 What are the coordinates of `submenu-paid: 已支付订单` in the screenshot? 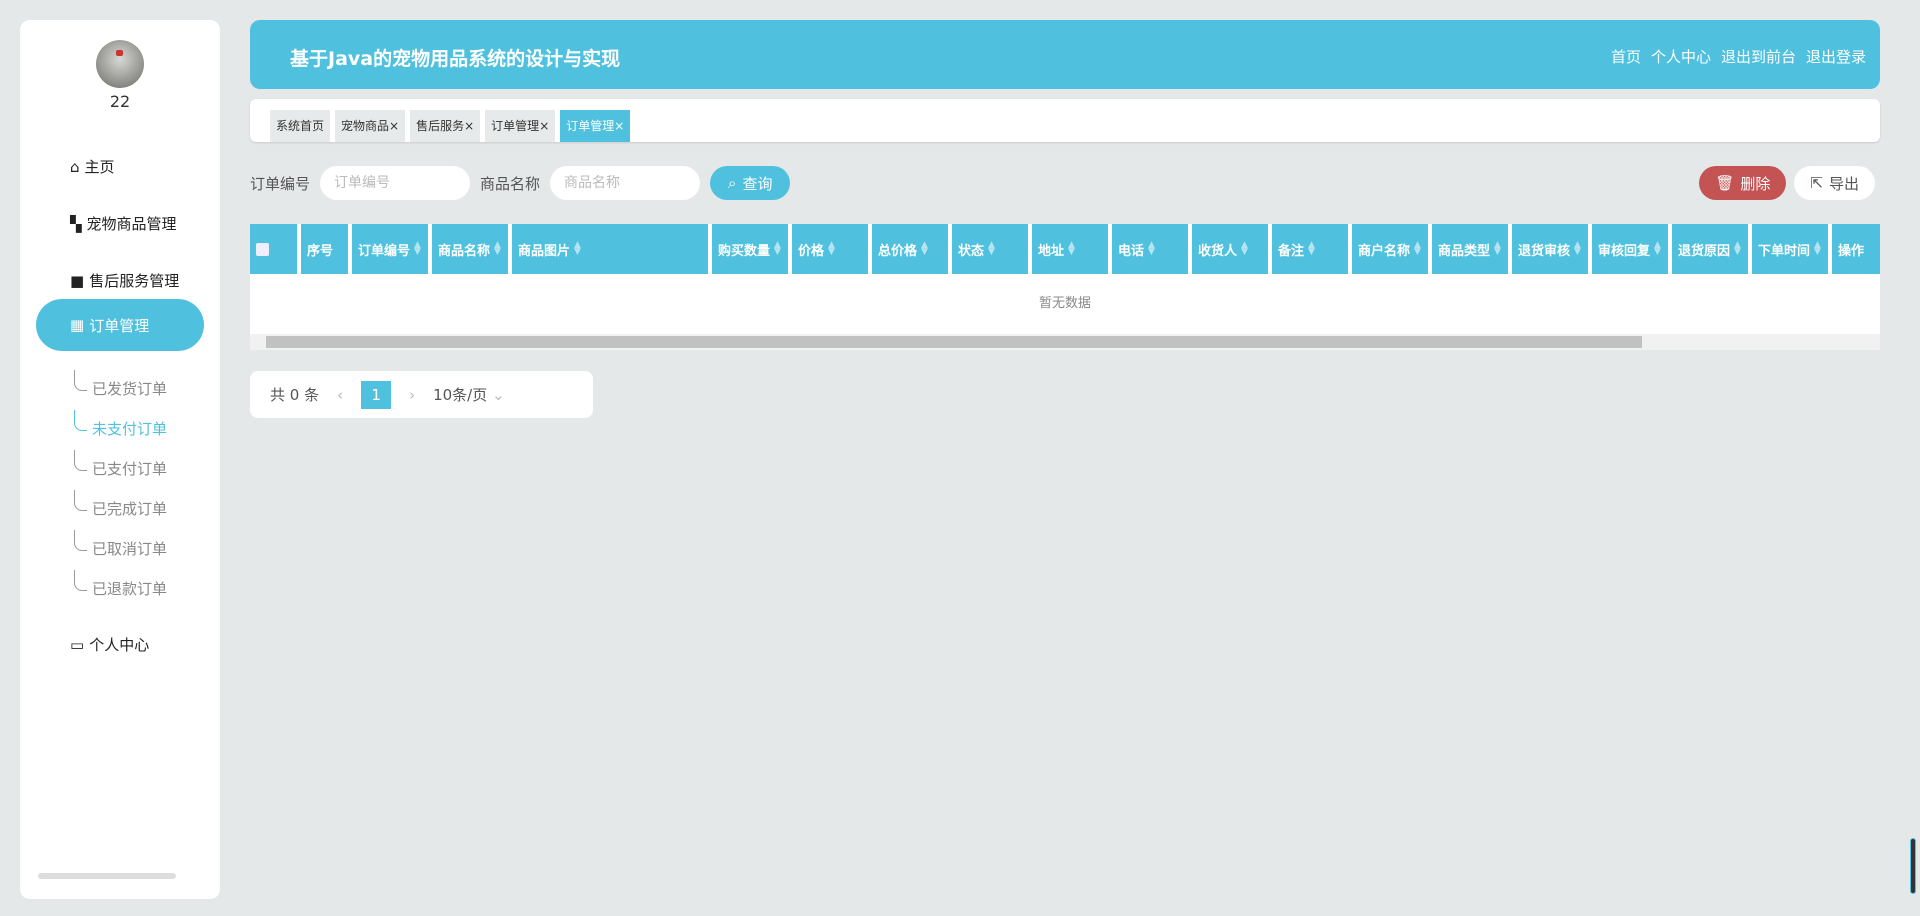 It's located at (120, 464).